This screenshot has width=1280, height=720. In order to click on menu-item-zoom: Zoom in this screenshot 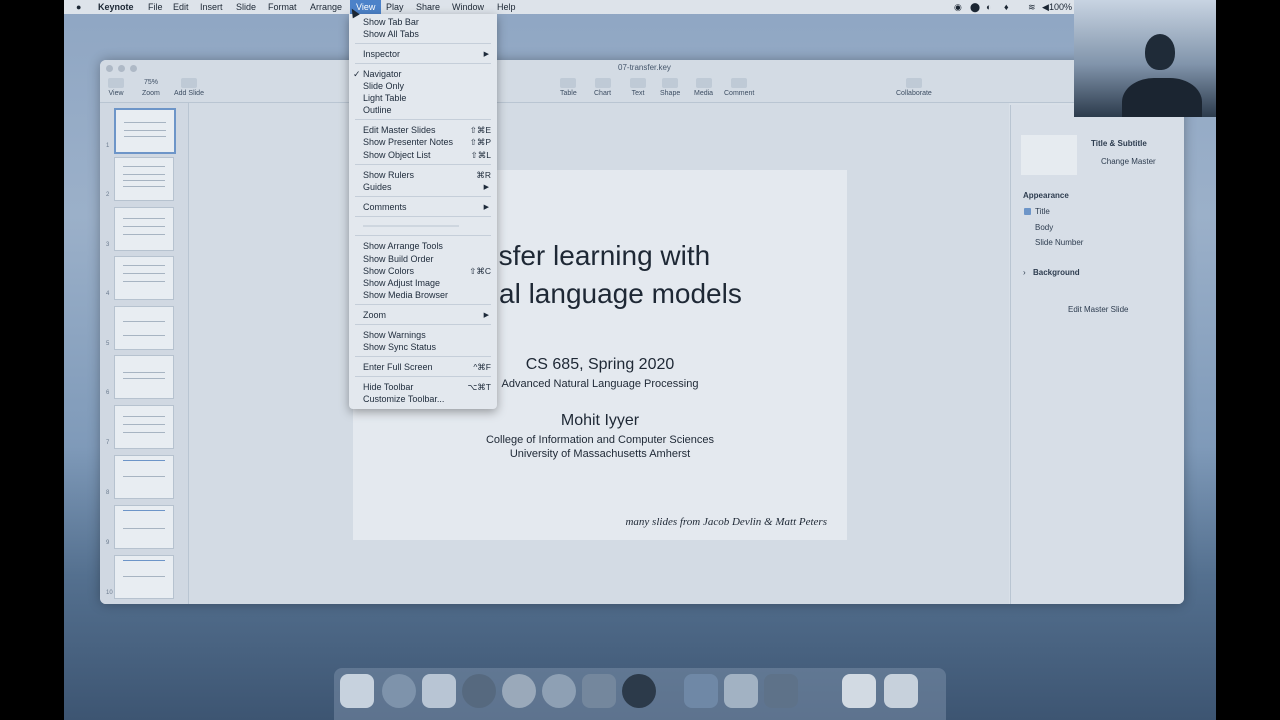, I will do `click(374, 315)`.